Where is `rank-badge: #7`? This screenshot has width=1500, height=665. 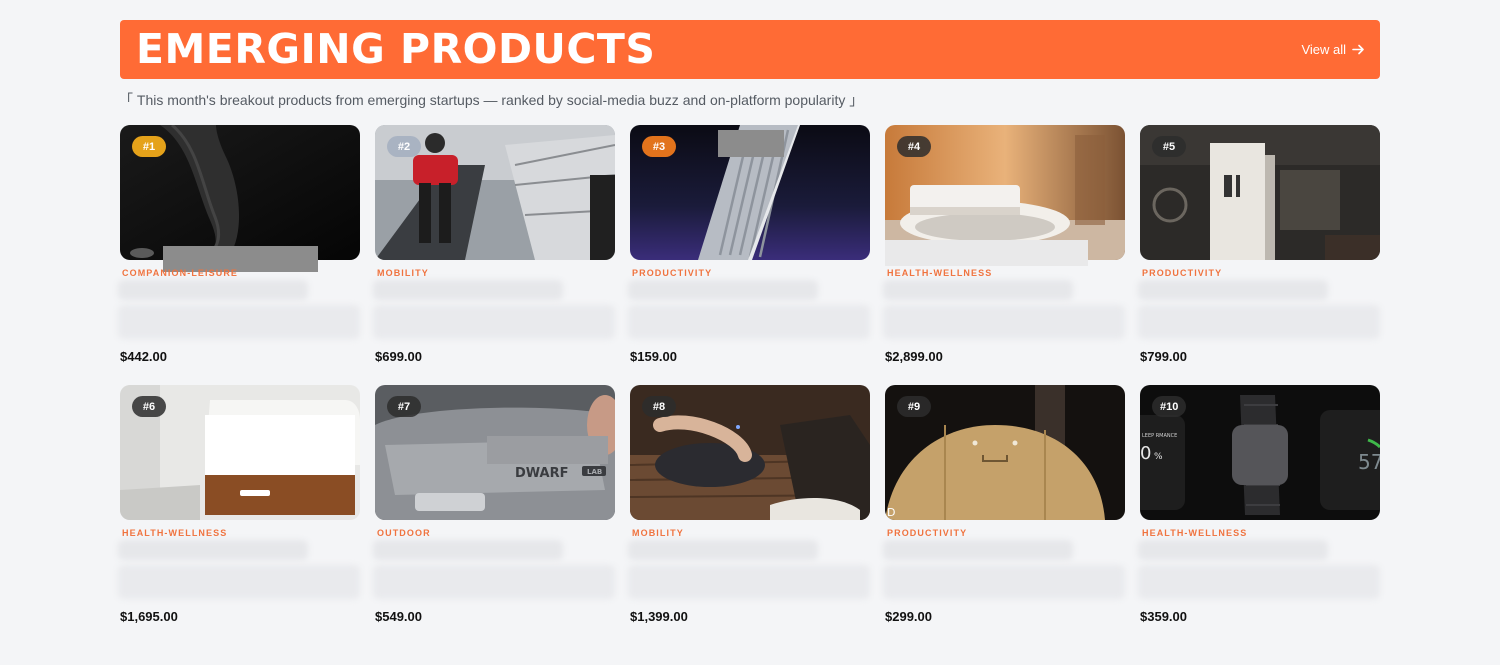 rank-badge: #7 is located at coordinates (404, 406).